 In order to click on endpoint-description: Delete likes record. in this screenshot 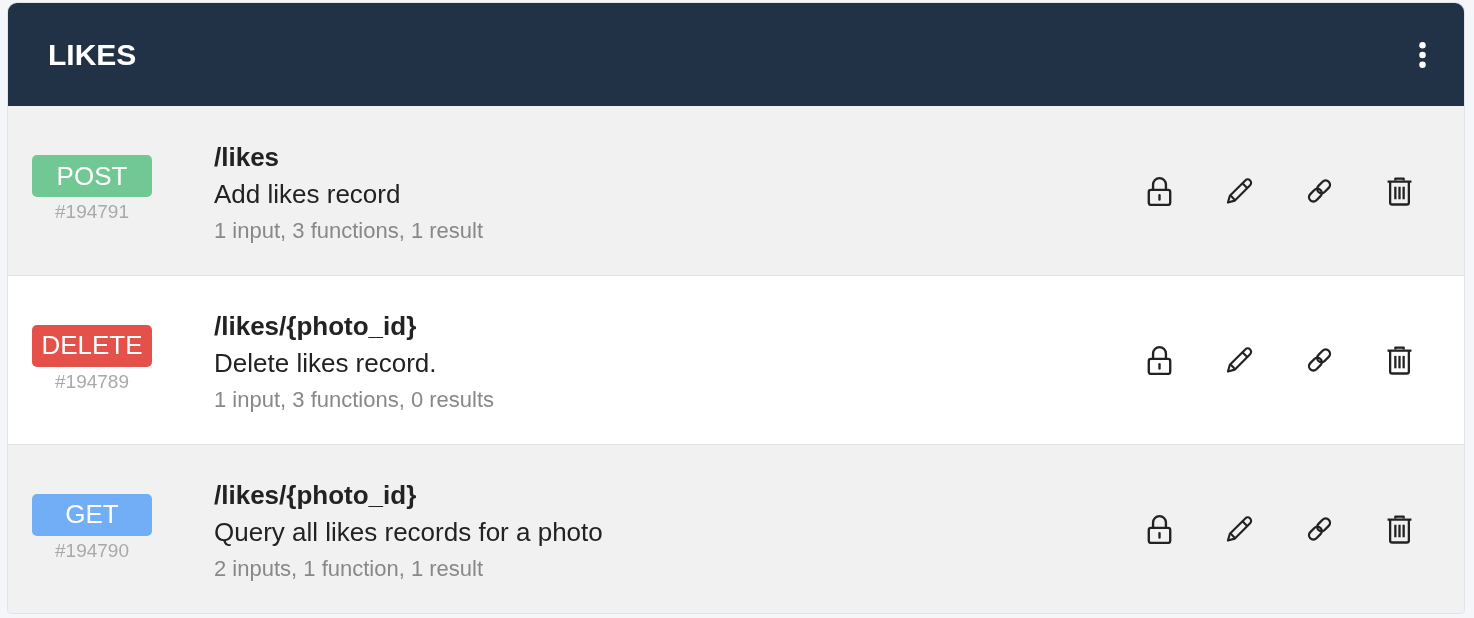, I will do `click(325, 363)`.